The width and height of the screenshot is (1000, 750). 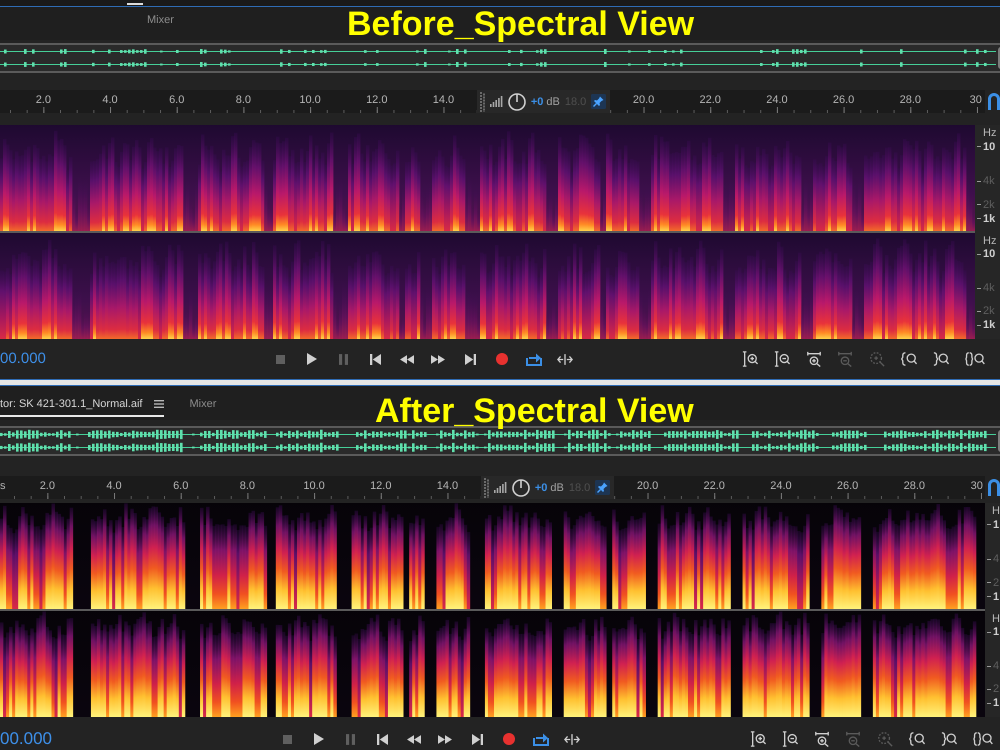 What do you see at coordinates (520, 24) in the screenshot?
I see `overlay-caption: Before_Spectral View` at bounding box center [520, 24].